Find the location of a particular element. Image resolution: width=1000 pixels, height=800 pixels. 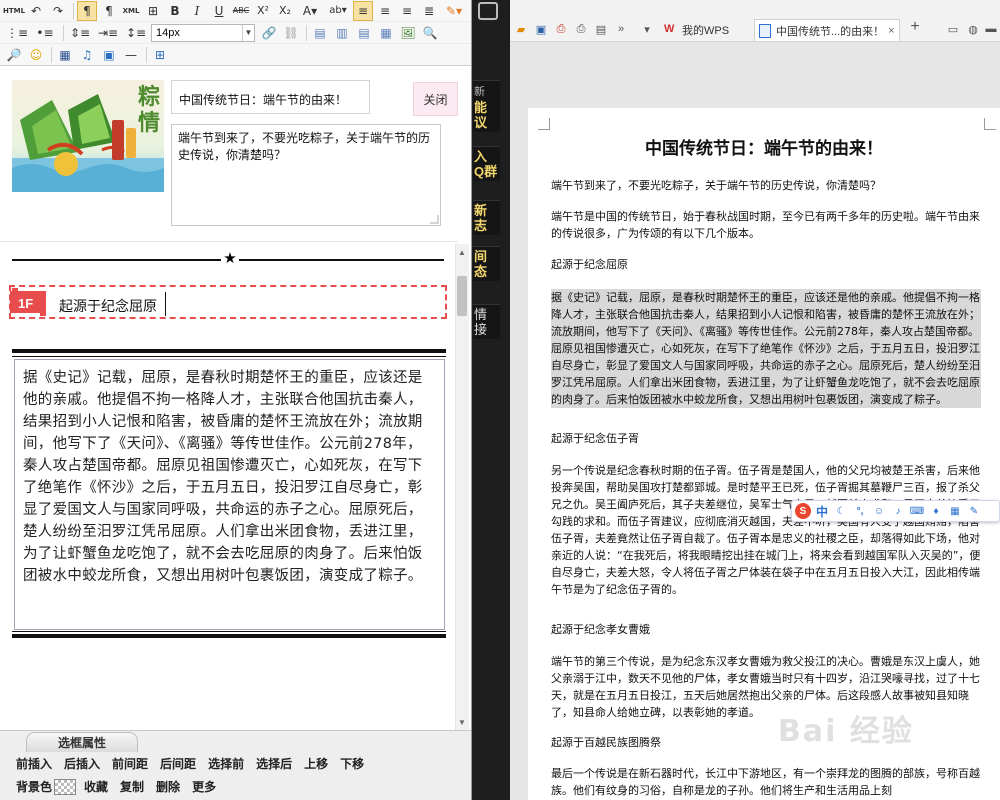

align-left-icon: ≡ is located at coordinates (363, 10).